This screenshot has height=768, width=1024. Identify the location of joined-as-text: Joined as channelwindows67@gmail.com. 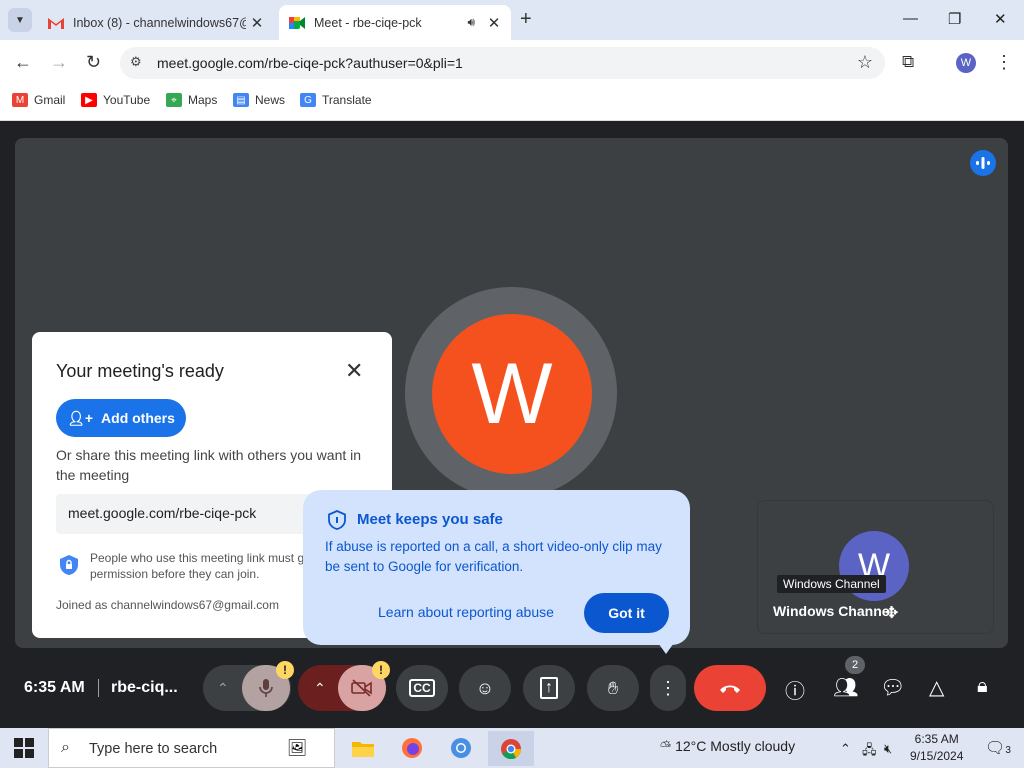
(167, 605).